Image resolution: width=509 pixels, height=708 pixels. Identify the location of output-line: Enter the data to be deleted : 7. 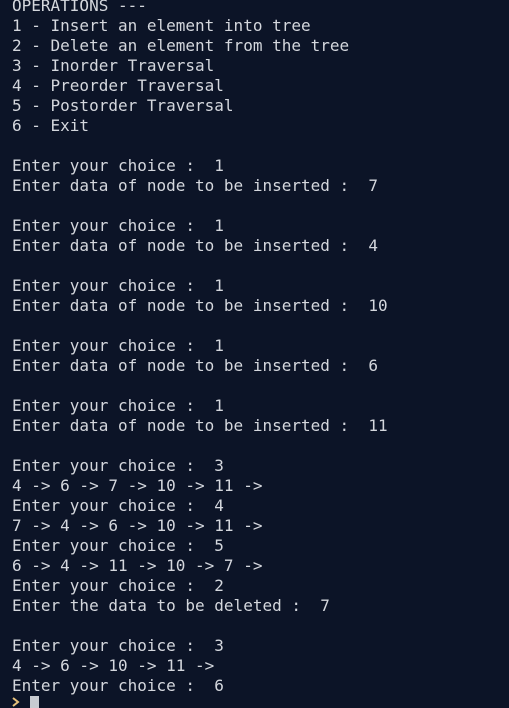
(171, 605).